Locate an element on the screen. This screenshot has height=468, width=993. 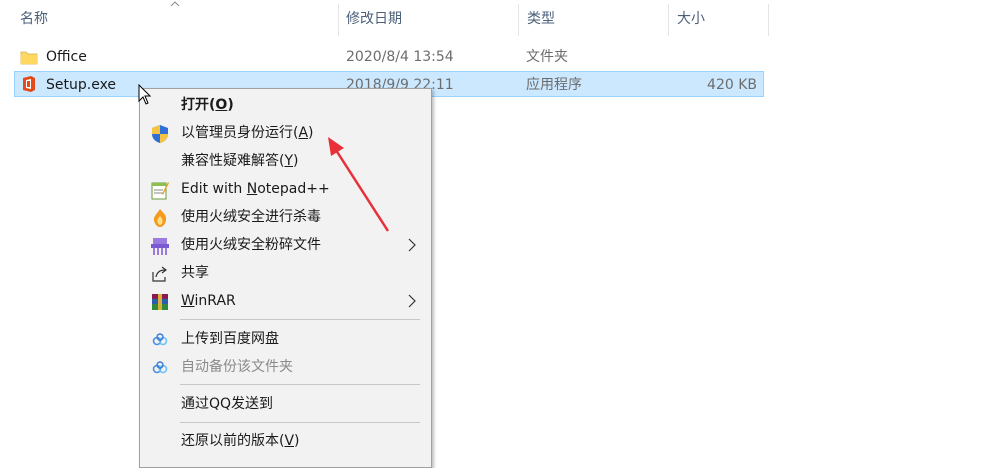
file-row-office: Office 2020/8/4 13:54 文件夹 is located at coordinates (389, 57).